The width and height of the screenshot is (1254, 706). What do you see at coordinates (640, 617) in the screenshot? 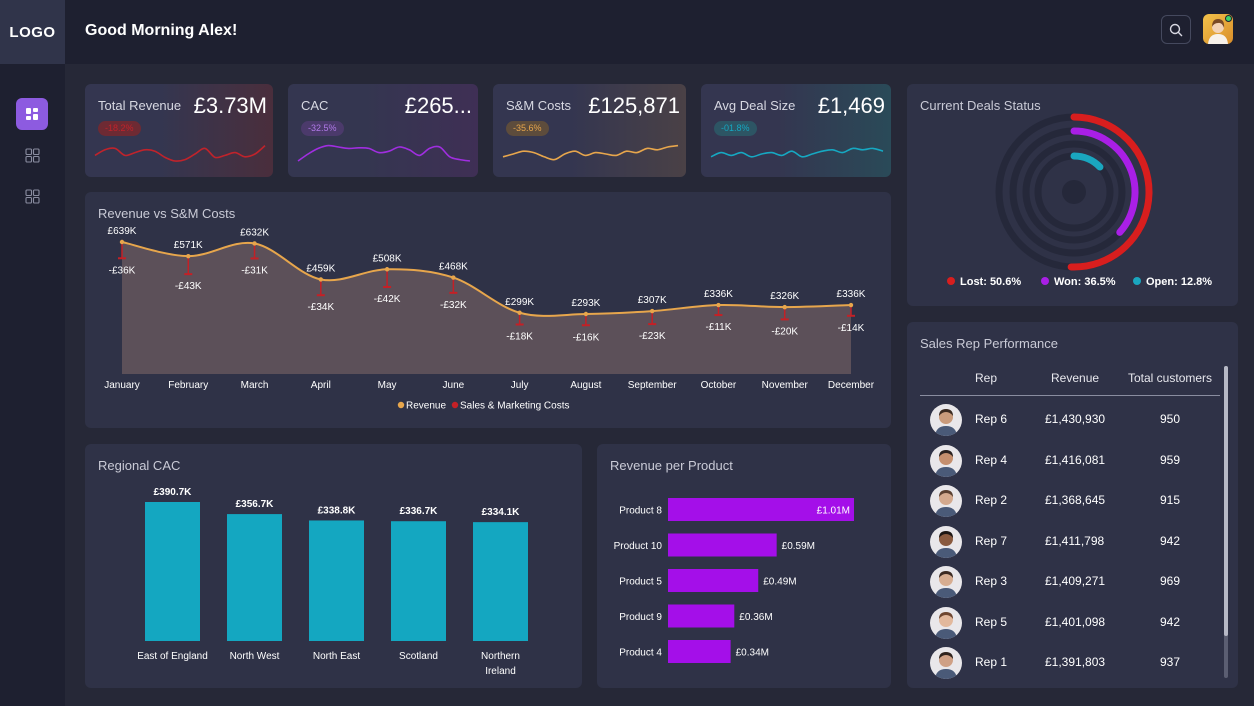
I see `y-tick-label: Product 9` at bounding box center [640, 617].